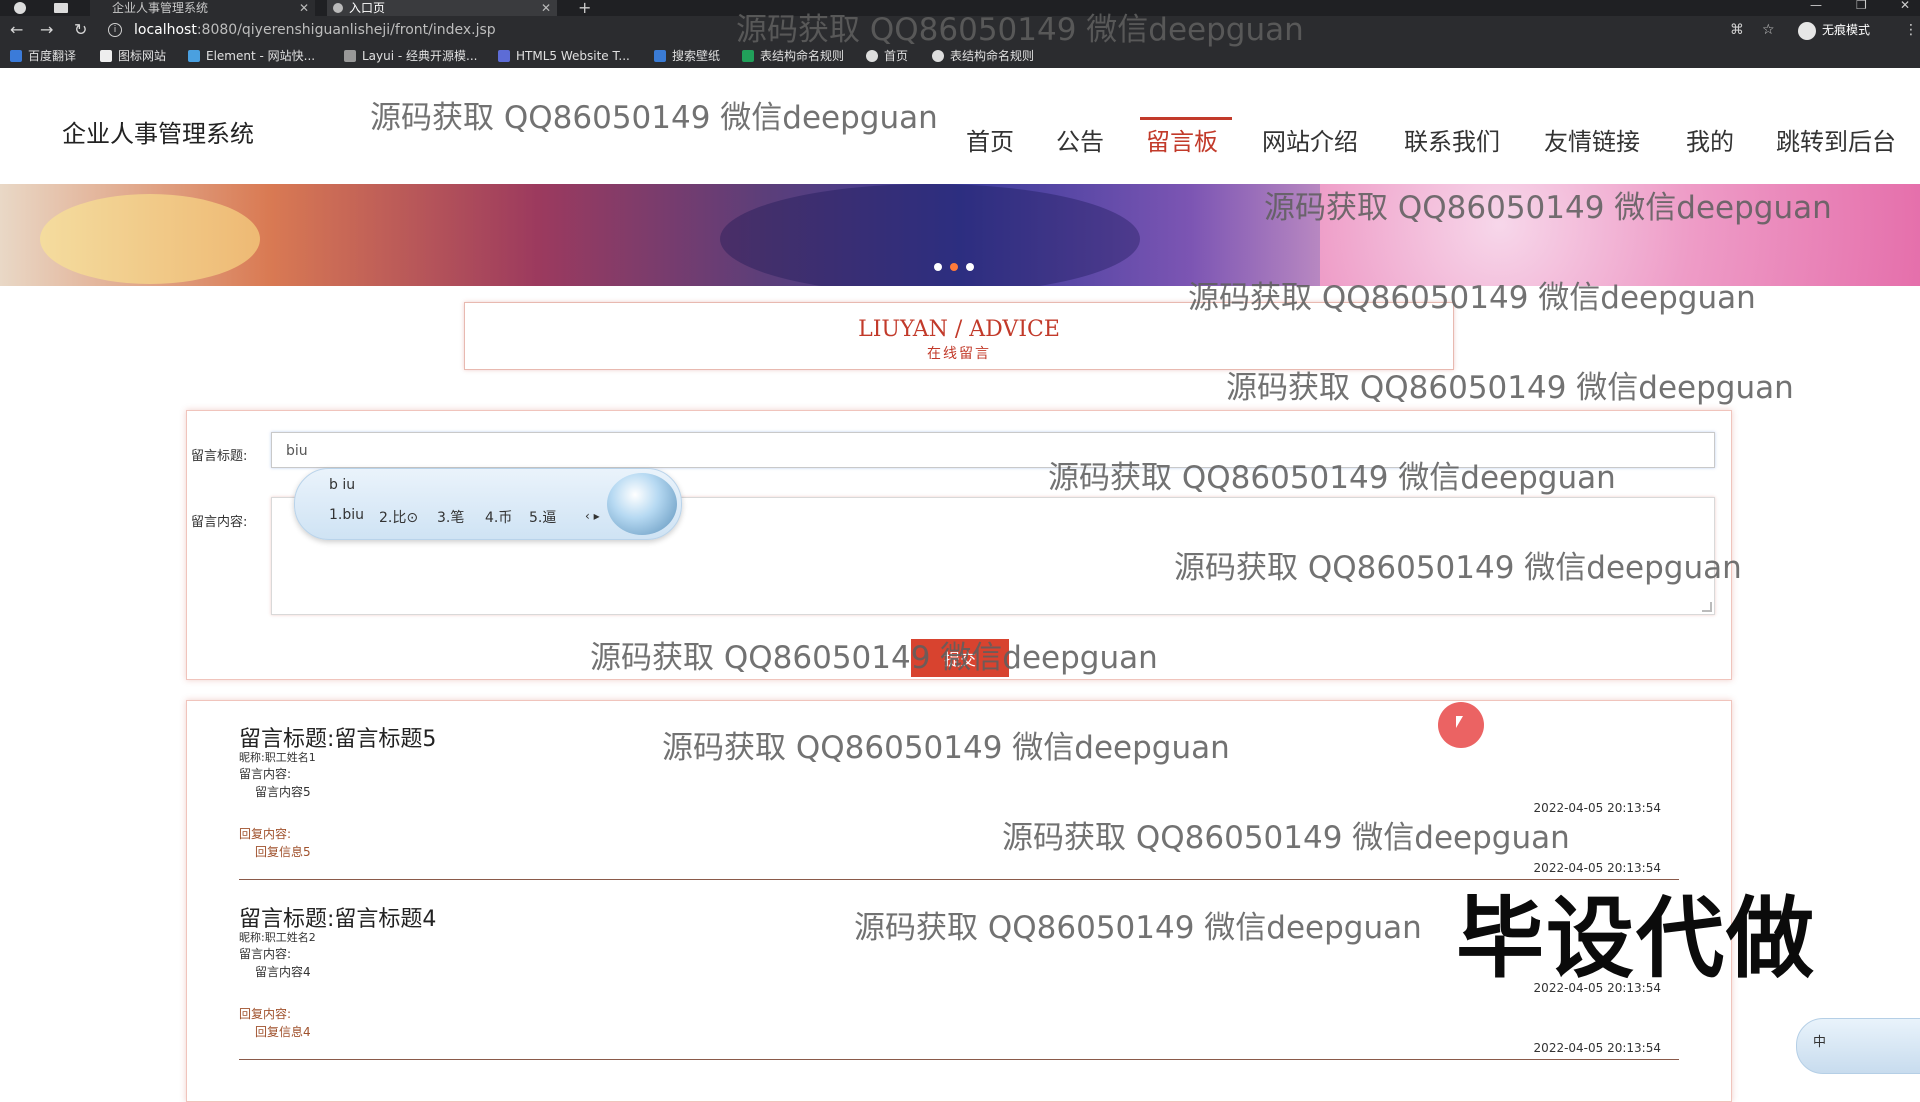 The height and width of the screenshot is (1102, 1920). What do you see at coordinates (450, 517) in the screenshot?
I see `ime-candidate: 3.笔` at bounding box center [450, 517].